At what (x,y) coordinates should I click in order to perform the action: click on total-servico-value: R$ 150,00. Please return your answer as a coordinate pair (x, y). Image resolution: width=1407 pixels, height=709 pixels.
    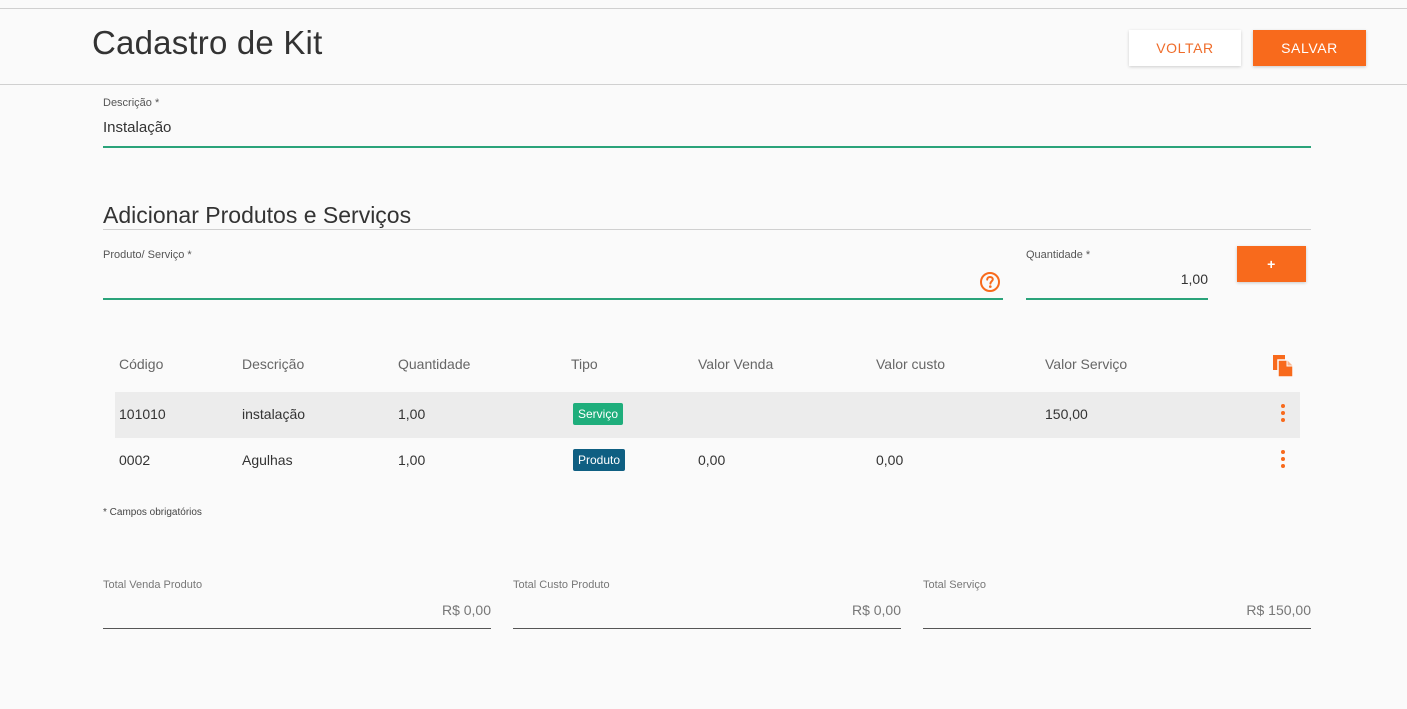
    Looking at the image, I should click on (1278, 610).